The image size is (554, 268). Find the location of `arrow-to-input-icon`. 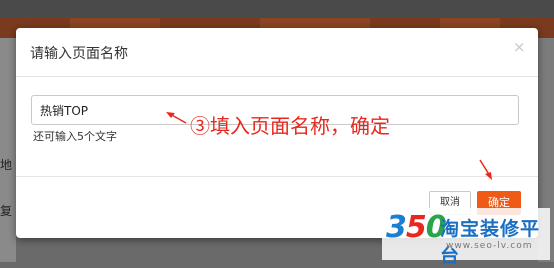

arrow-to-input-icon is located at coordinates (176, 118).